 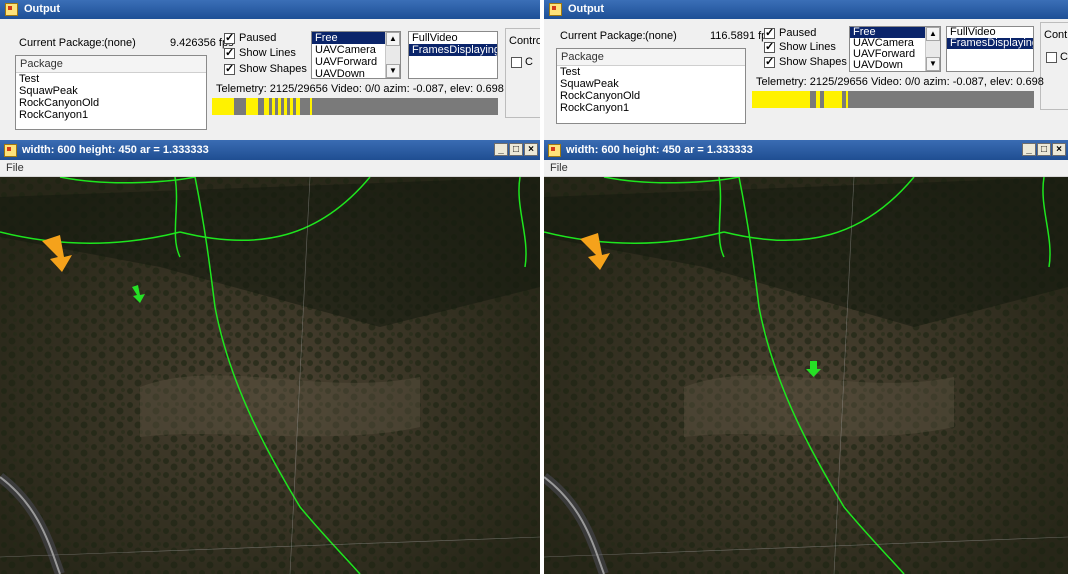 I want to click on controls-label: Contro, so click(x=524, y=41).